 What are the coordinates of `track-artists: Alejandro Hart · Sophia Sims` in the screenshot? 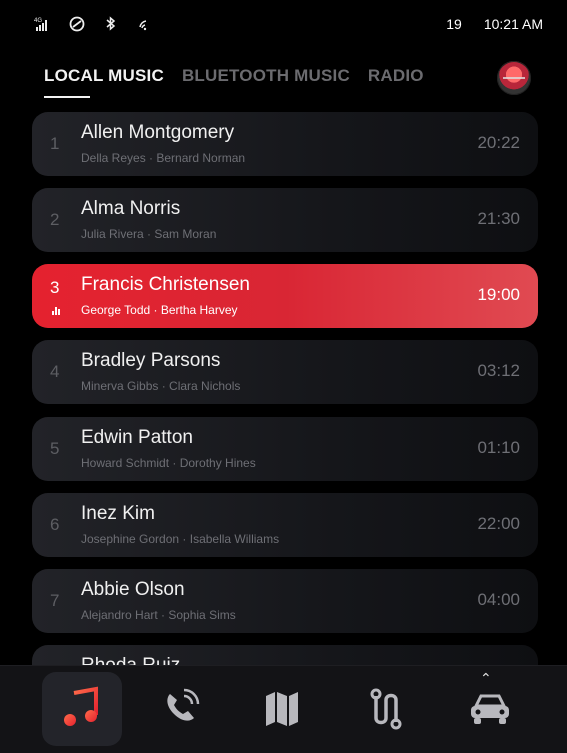 It's located at (158, 615).